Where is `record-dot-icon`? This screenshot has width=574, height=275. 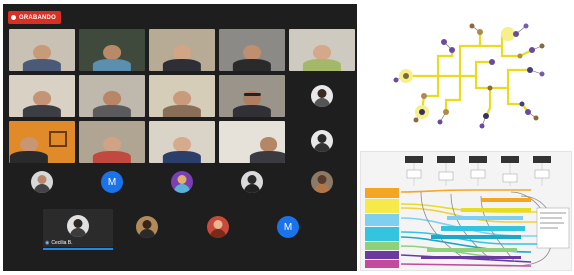
record-dot-icon is located at coordinates (13, 17).